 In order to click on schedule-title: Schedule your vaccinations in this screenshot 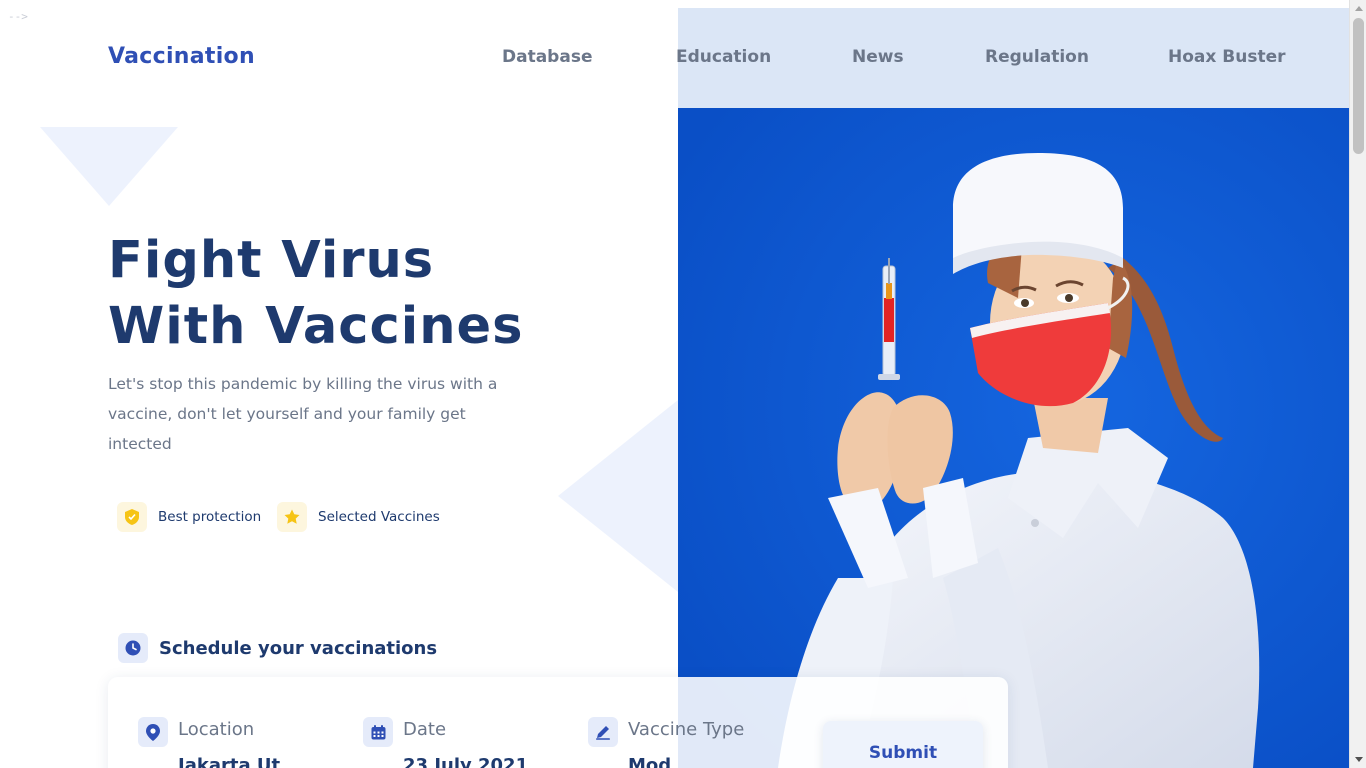, I will do `click(298, 648)`.